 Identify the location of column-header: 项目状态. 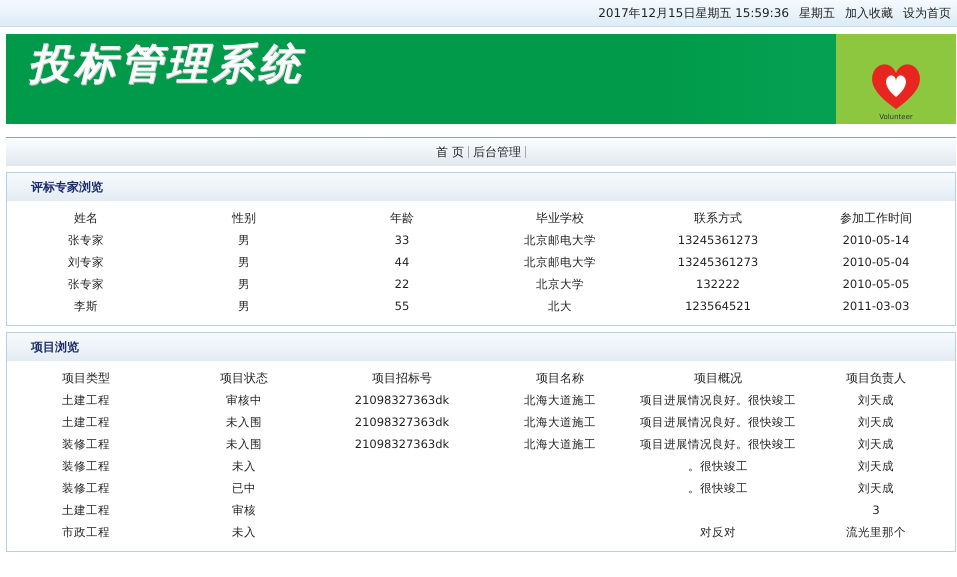
(244, 378).